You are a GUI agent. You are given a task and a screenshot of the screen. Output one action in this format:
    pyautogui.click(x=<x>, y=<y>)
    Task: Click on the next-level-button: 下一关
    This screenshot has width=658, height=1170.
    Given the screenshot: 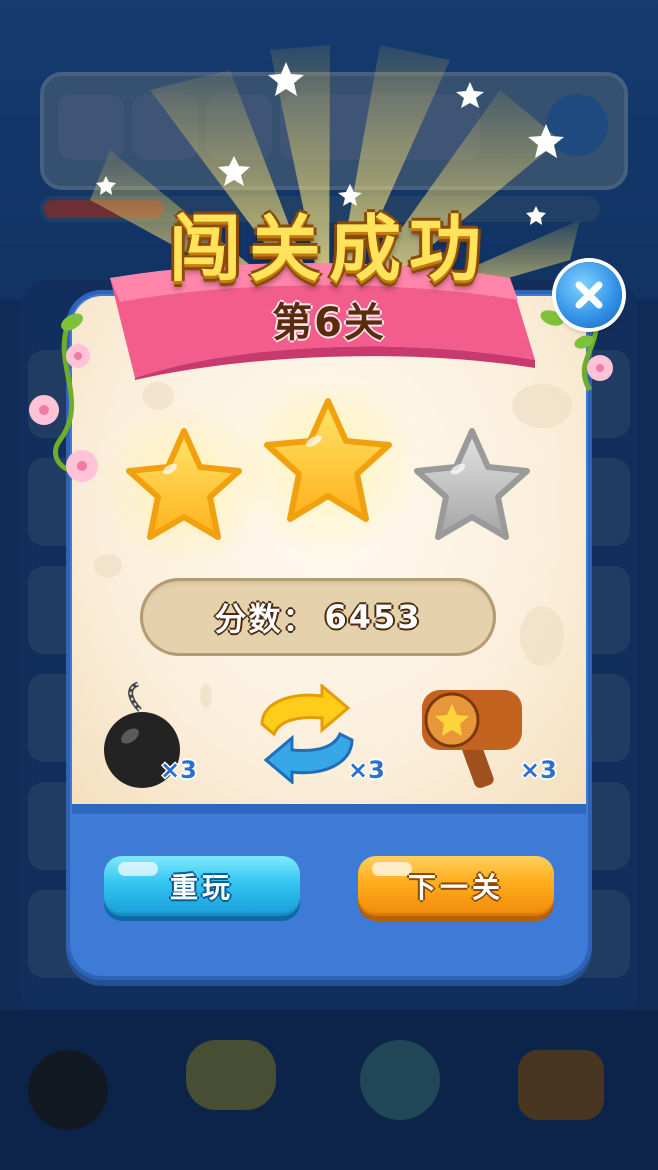 What is the action you would take?
    pyautogui.click(x=456, y=886)
    